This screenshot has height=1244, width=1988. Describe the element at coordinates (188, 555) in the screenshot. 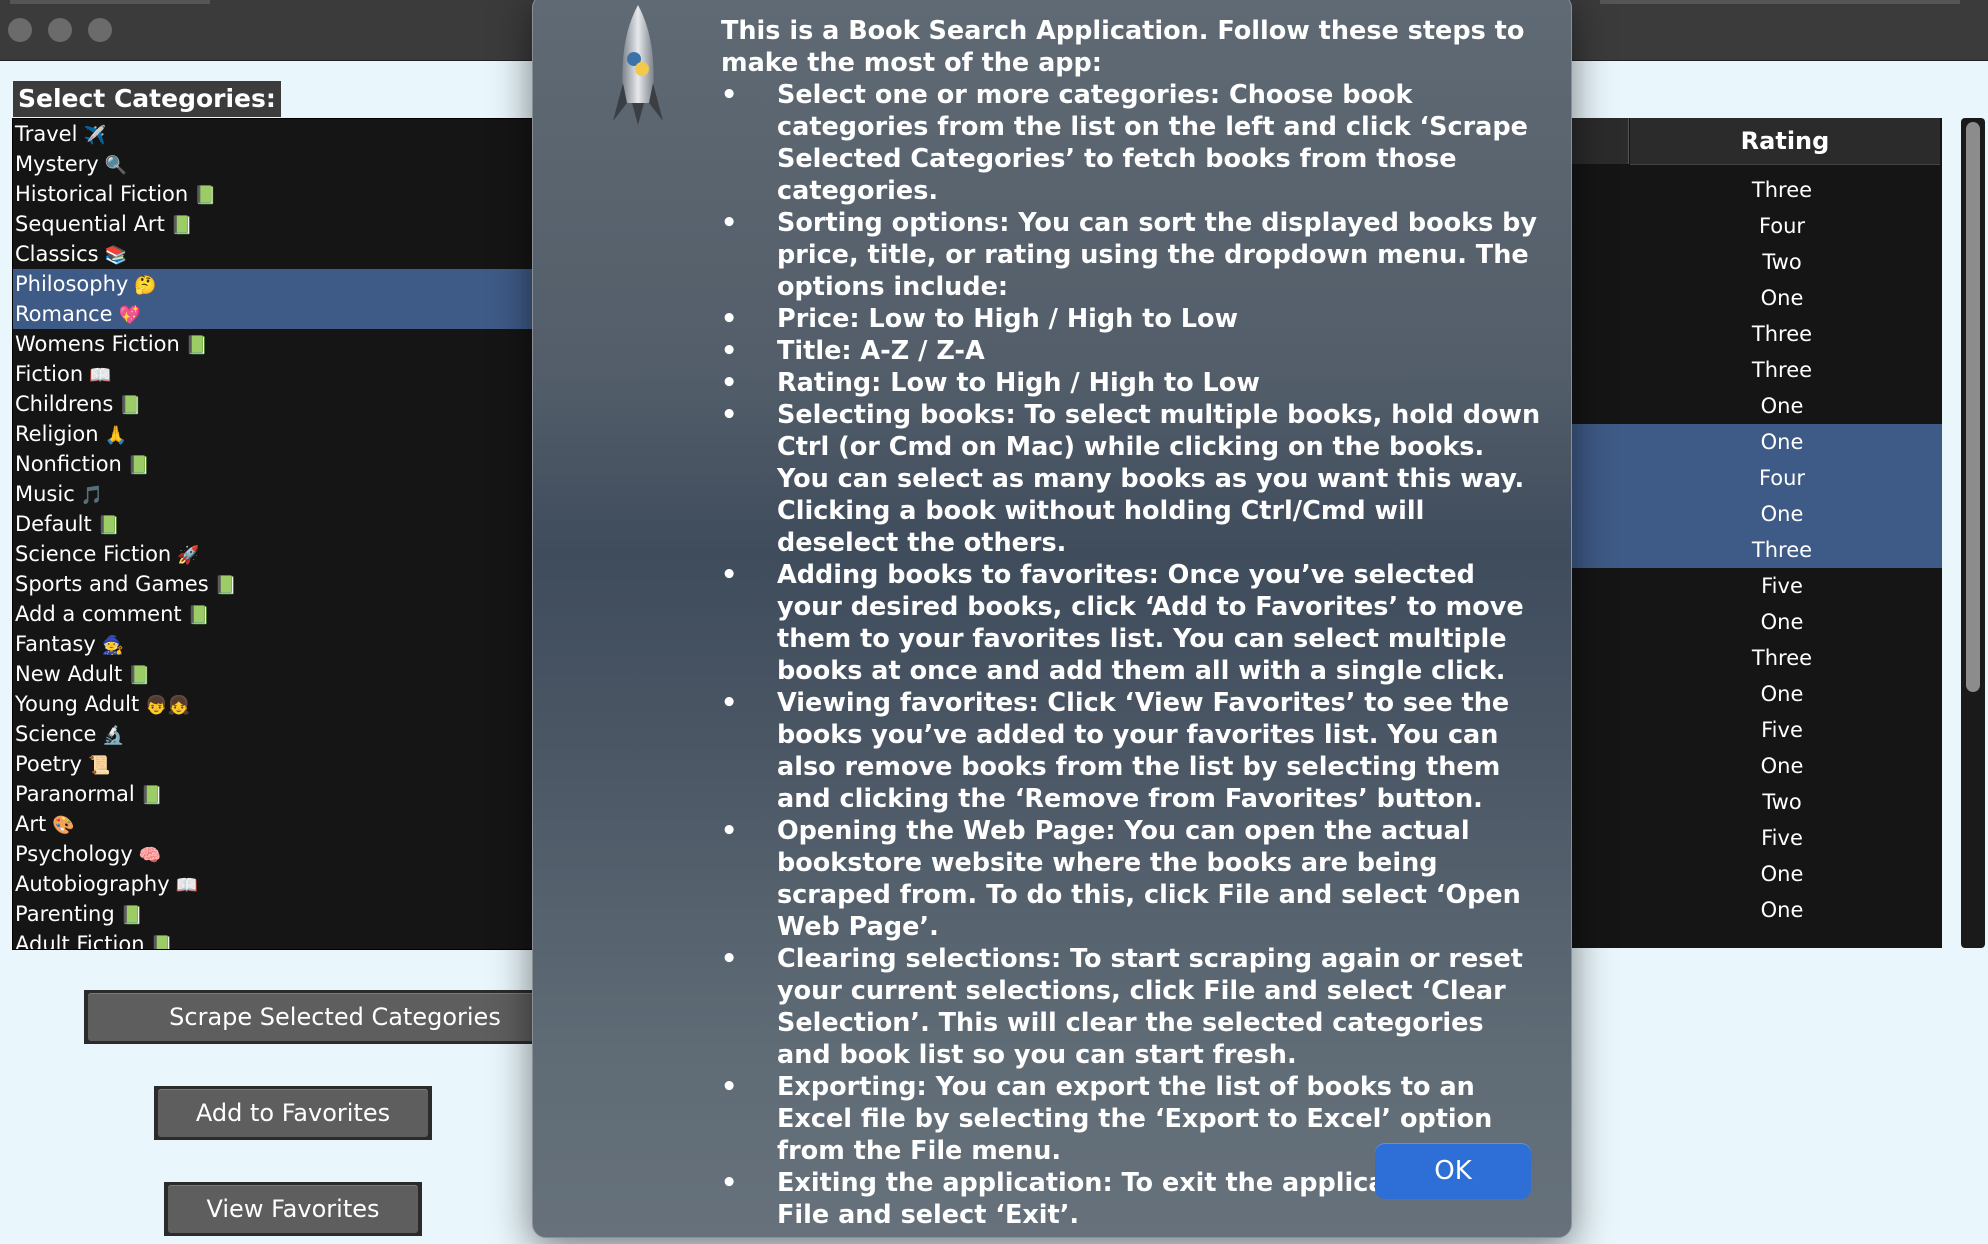

I see `category-emoji-icon: 🚀` at that location.